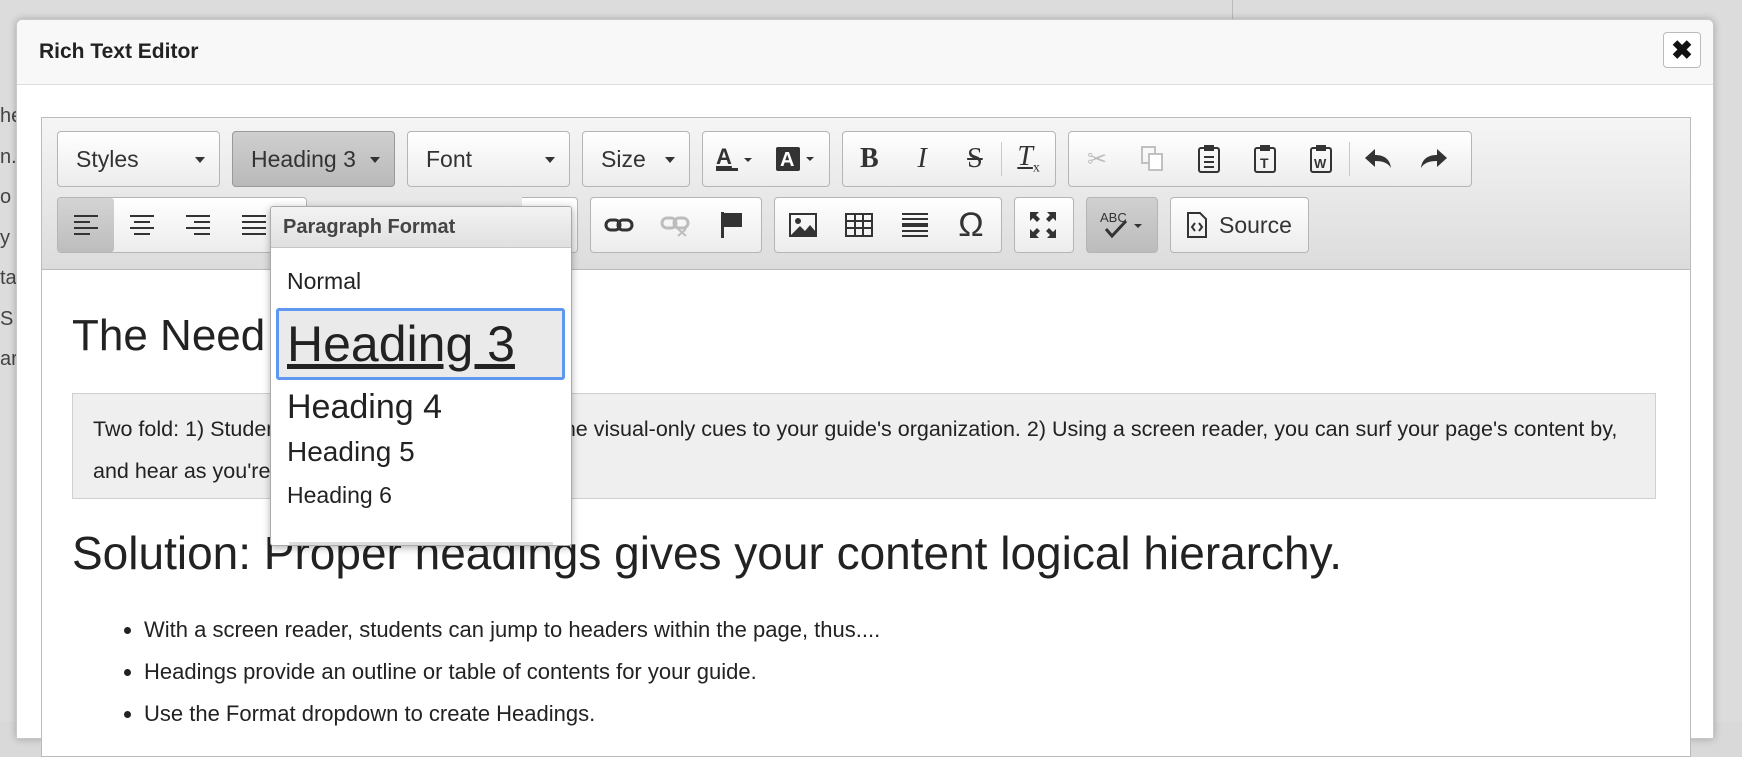 The image size is (1742, 757). I want to click on maximize-group, so click(1044, 225).